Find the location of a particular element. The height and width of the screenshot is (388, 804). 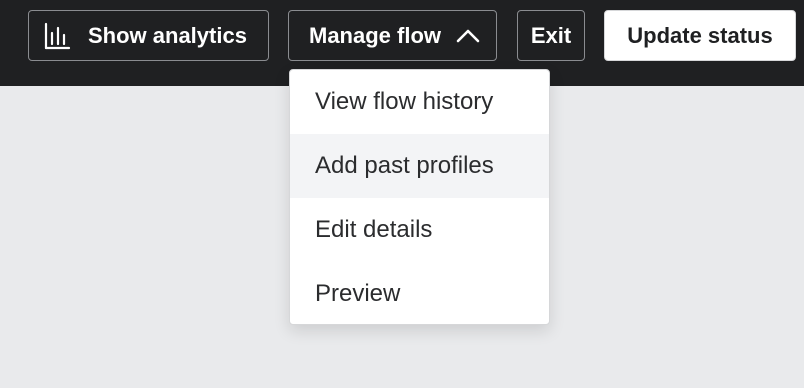

exit-button: Exit is located at coordinates (551, 35).